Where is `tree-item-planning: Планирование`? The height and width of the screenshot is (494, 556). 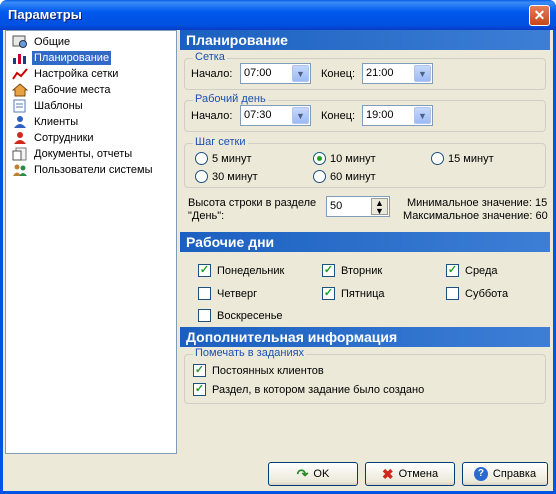 tree-item-planning: Планирование is located at coordinates (62, 58).